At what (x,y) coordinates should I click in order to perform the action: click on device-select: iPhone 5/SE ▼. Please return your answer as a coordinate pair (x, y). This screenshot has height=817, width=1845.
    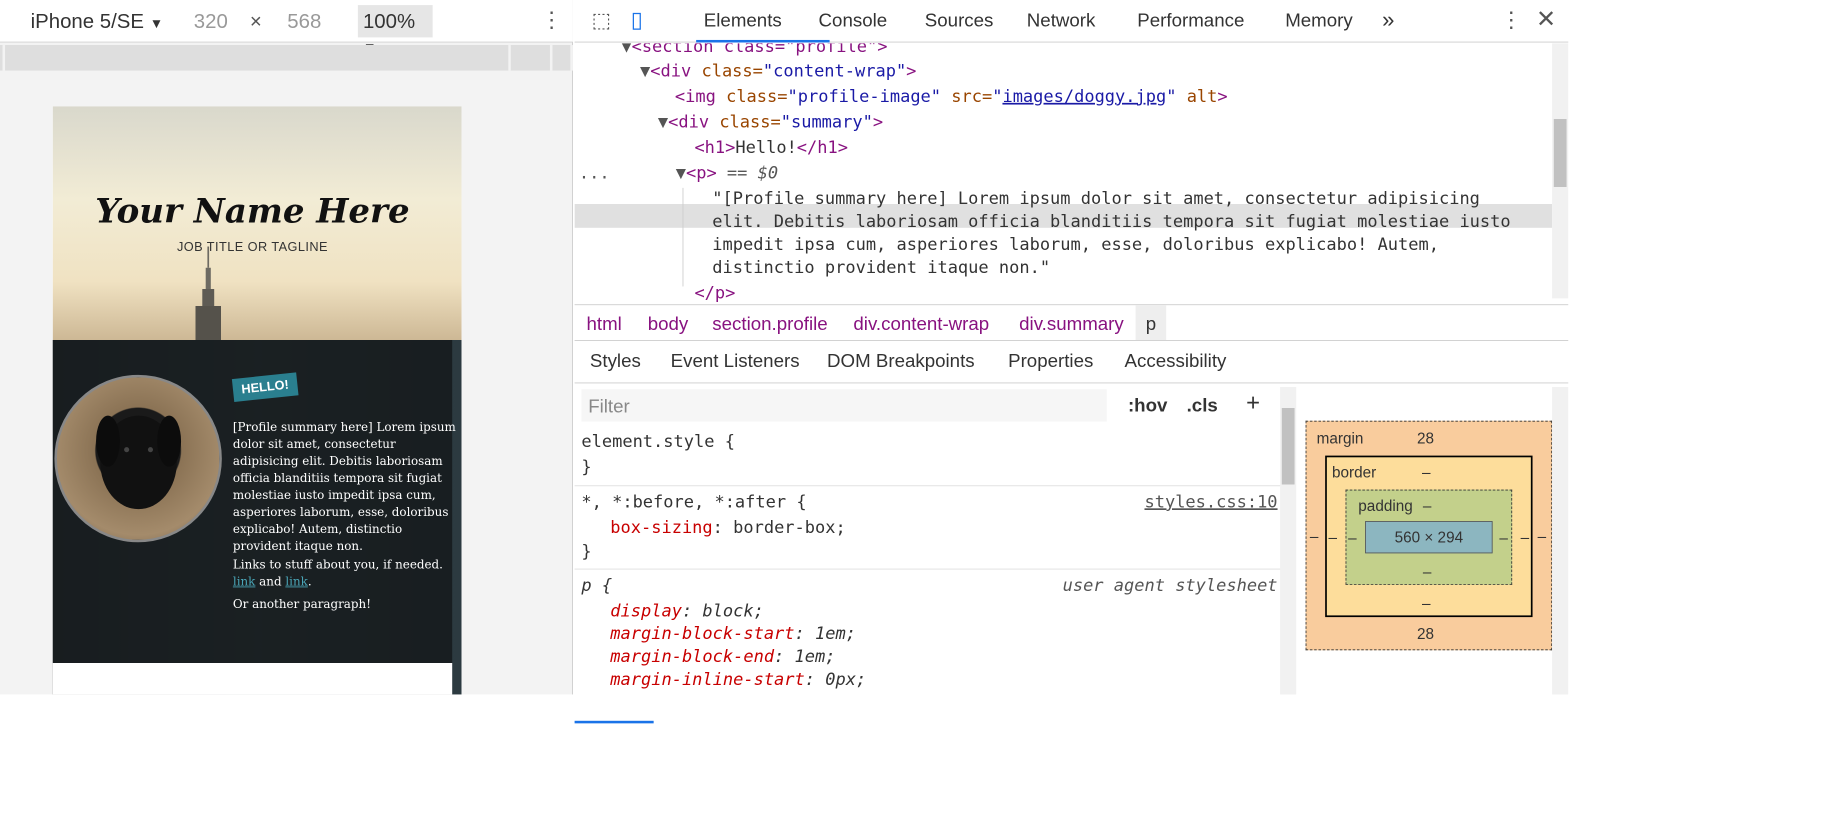
    Looking at the image, I should click on (97, 22).